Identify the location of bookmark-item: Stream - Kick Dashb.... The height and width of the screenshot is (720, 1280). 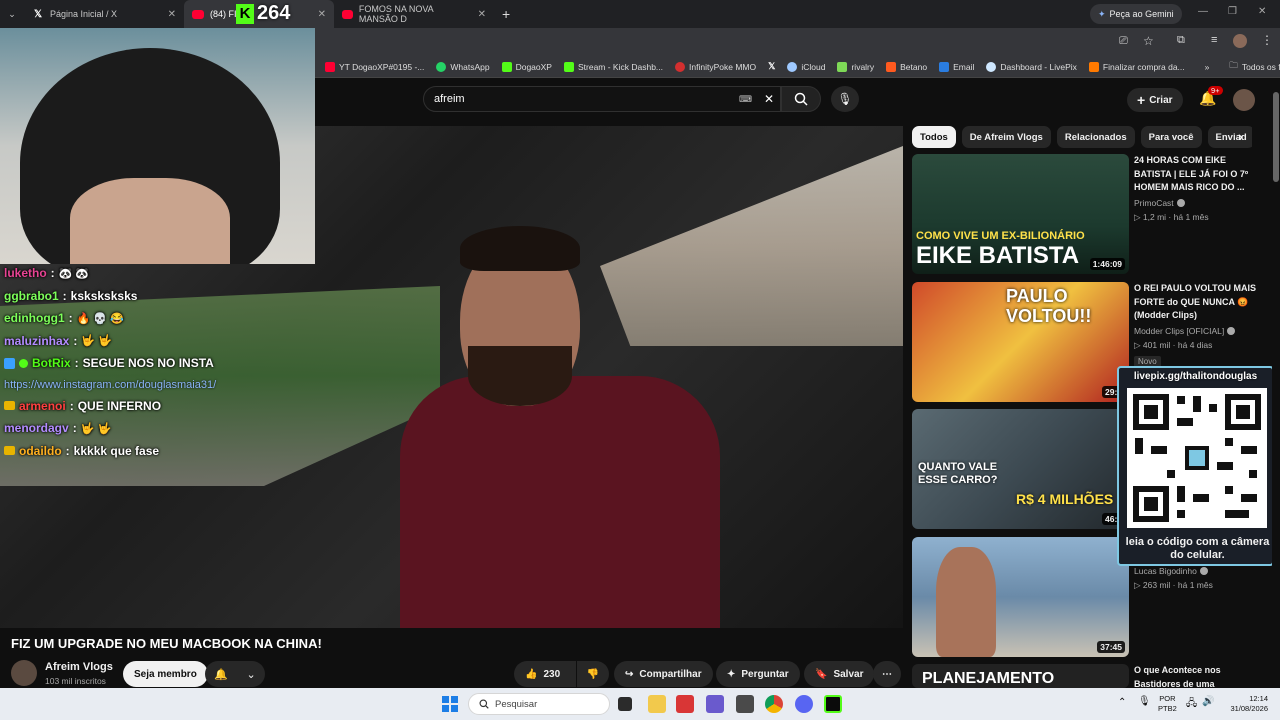
(613, 66).